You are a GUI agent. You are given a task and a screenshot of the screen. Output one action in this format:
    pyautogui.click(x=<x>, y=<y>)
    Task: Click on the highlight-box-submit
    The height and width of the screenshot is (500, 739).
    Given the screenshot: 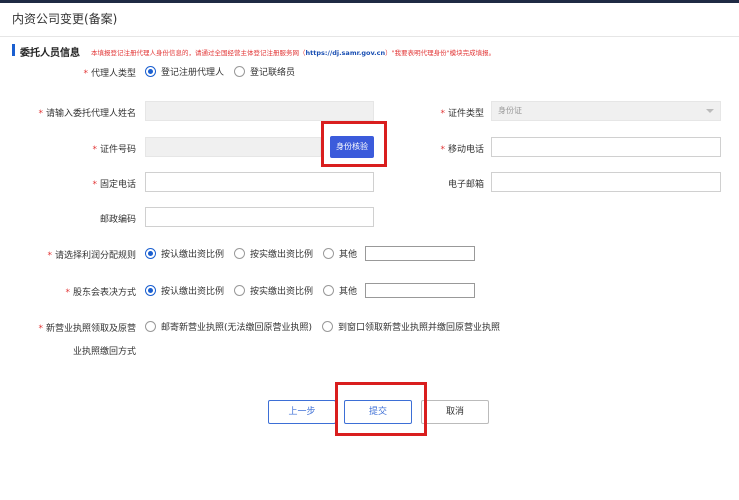 What is the action you would take?
    pyautogui.click(x=381, y=409)
    